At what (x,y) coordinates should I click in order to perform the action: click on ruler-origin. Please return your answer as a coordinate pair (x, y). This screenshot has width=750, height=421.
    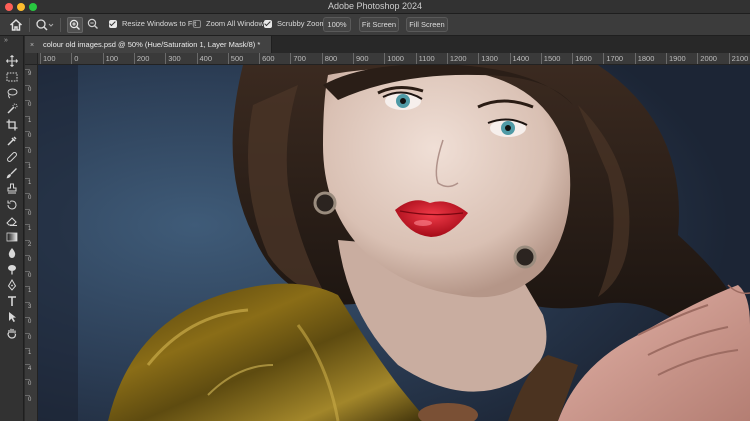
    Looking at the image, I should click on (31, 59).